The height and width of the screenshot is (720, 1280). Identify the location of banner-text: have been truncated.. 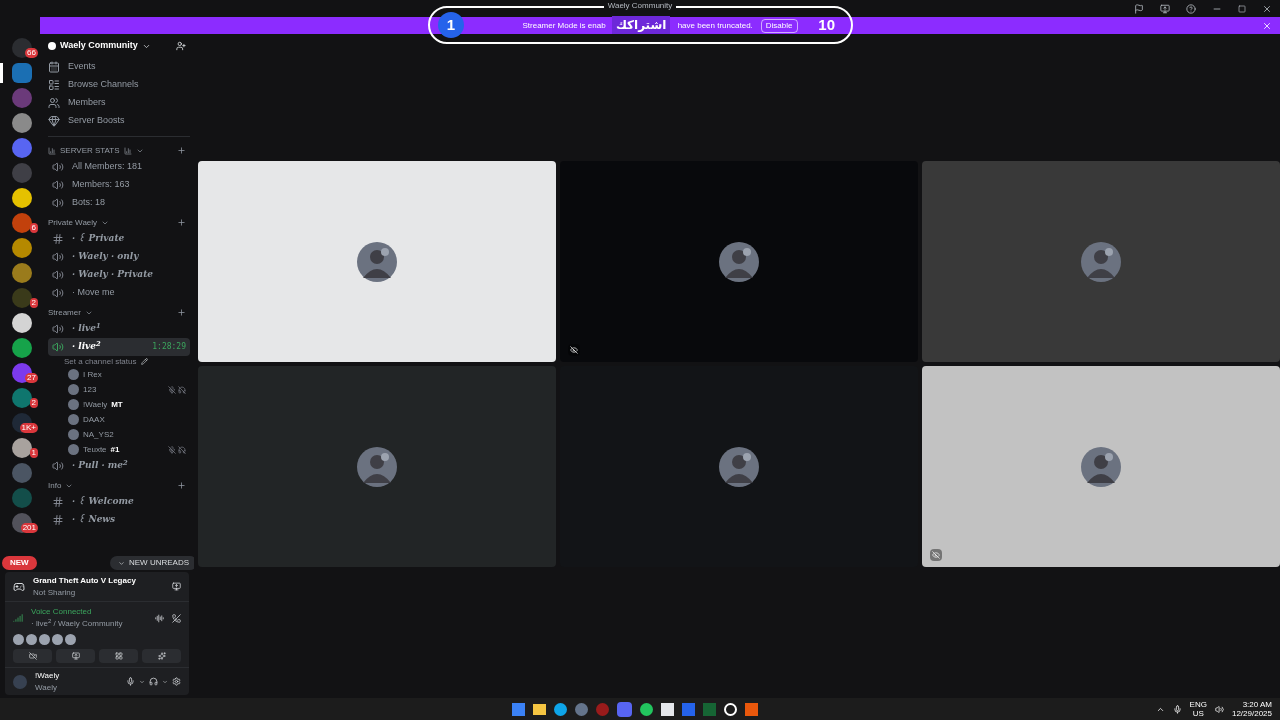
(715, 25).